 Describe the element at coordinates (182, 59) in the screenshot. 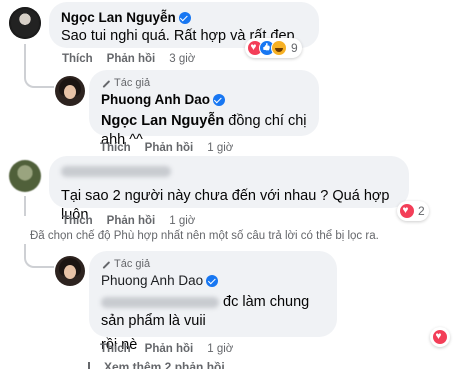

I see `timestamp: 3 giờ` at that location.